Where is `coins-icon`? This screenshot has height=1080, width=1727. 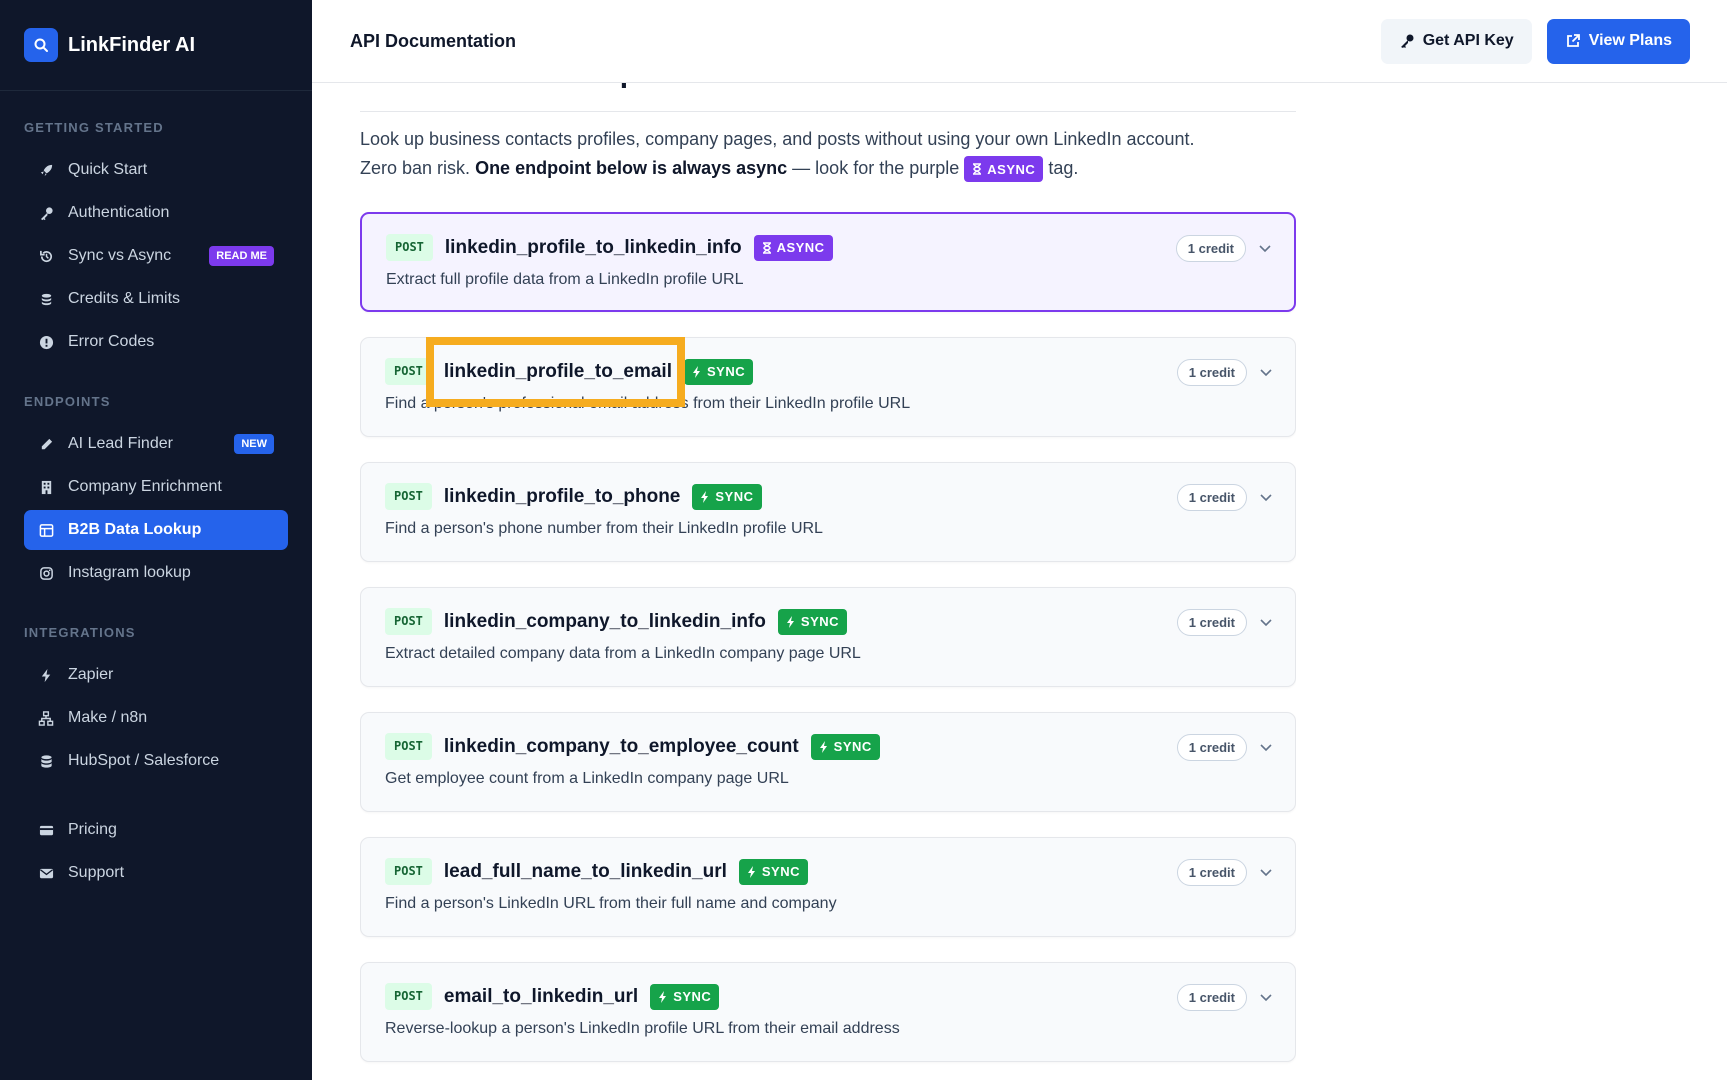
coins-icon is located at coordinates (46, 299).